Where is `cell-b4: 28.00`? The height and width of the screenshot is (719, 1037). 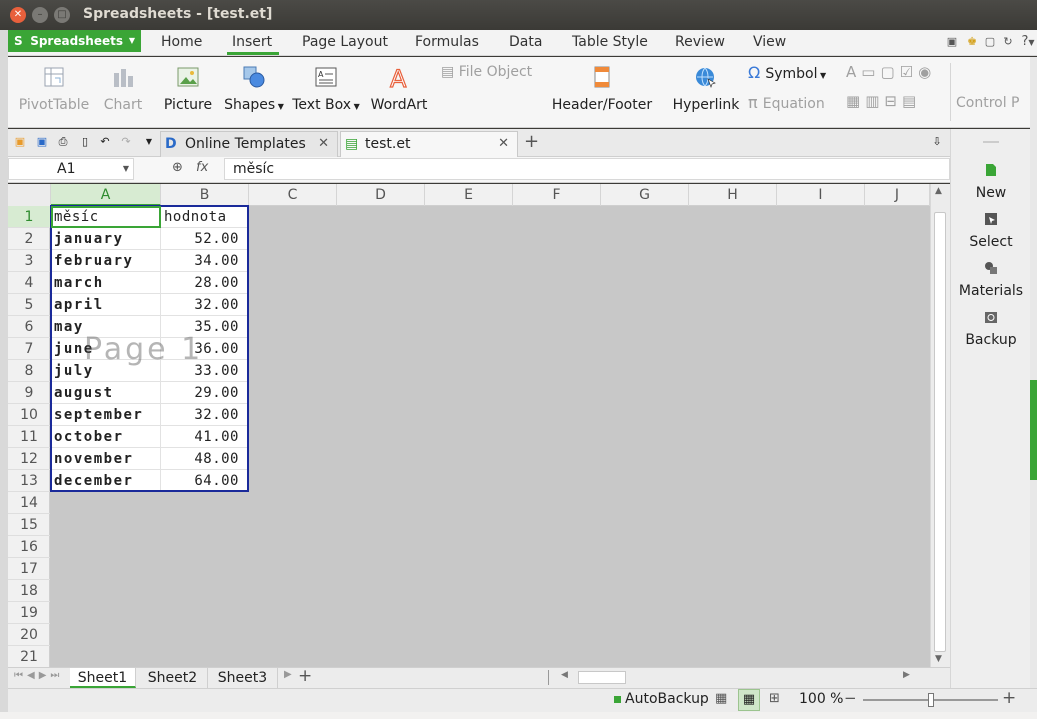
cell-b4: 28.00 is located at coordinates (205, 283).